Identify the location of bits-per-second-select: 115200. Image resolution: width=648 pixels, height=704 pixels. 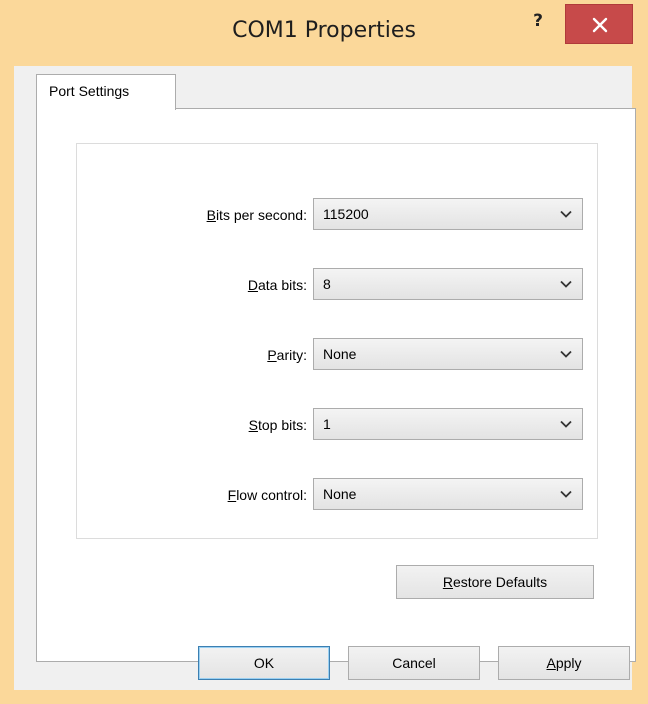
(448, 214).